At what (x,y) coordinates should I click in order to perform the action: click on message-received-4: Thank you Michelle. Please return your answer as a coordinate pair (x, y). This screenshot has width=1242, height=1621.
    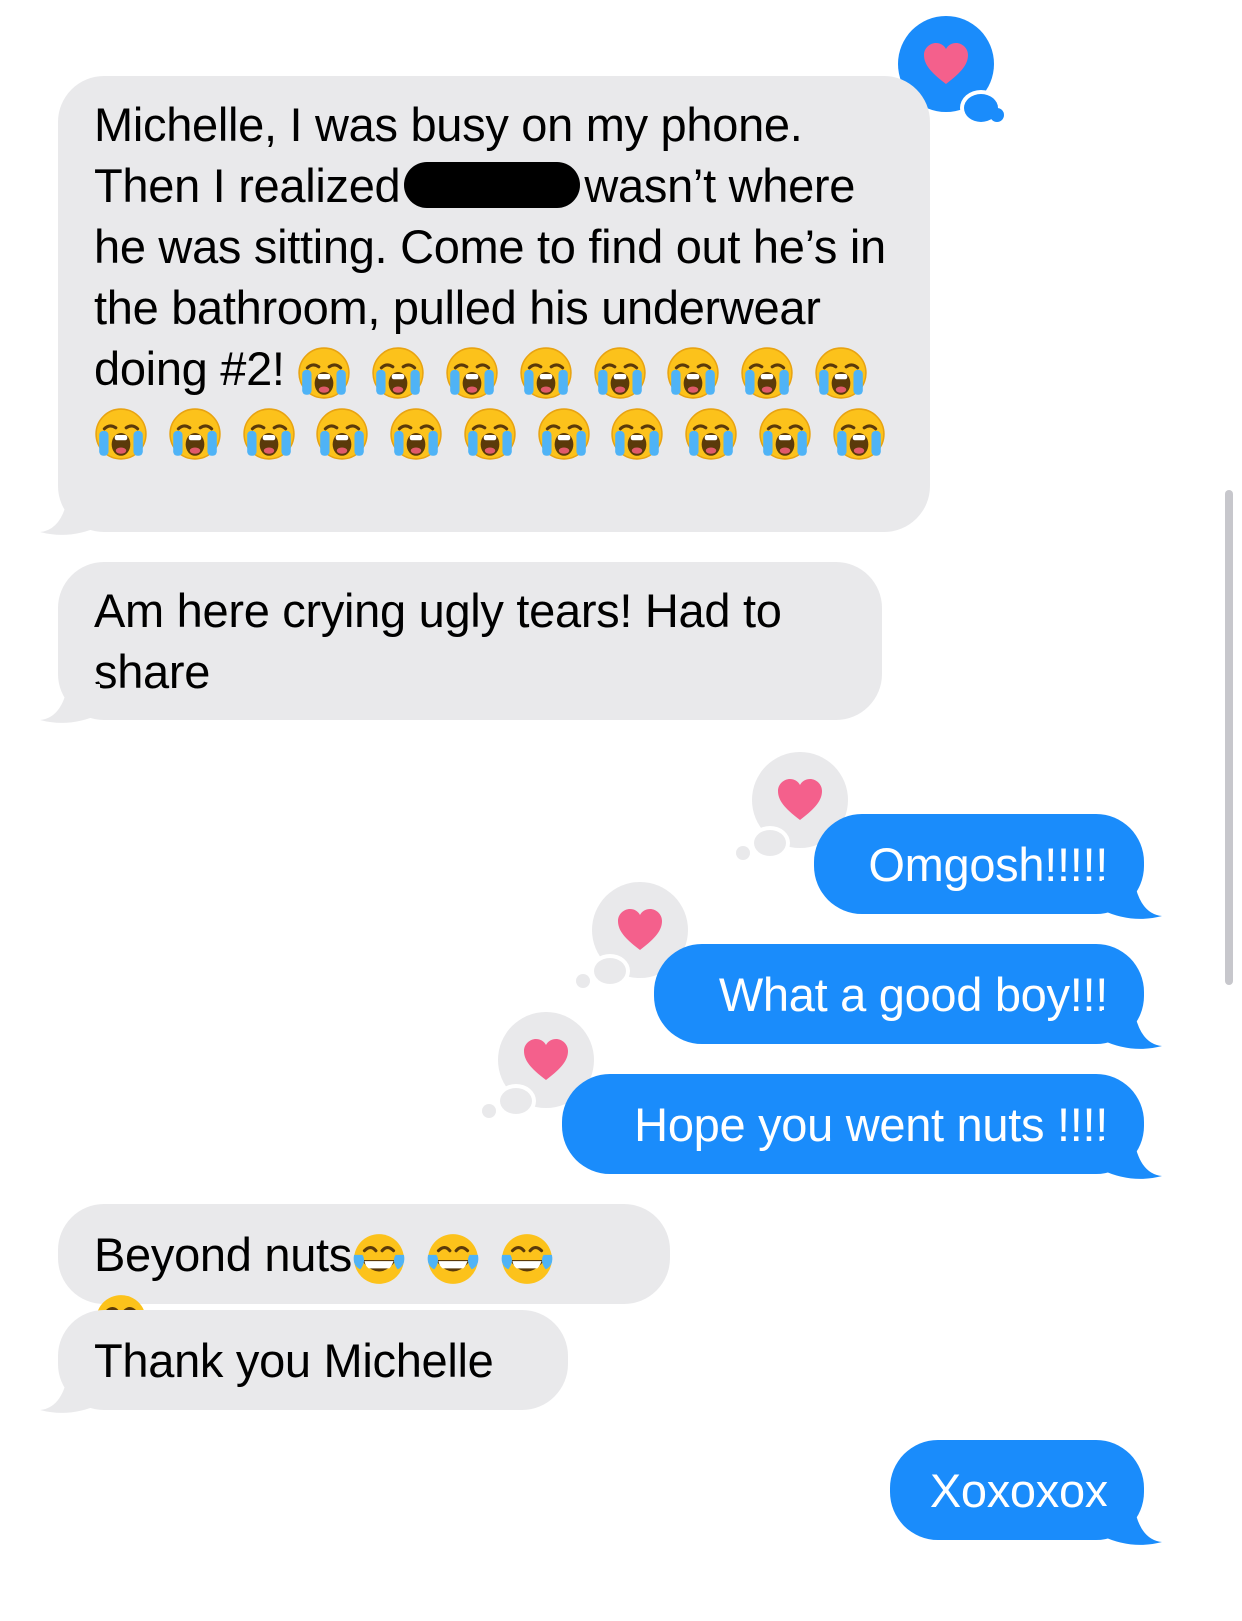
    Looking at the image, I should click on (313, 1360).